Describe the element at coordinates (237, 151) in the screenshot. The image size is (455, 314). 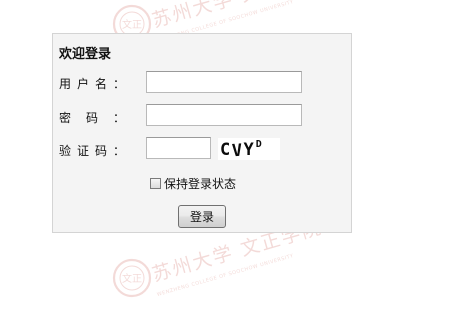
I see `captcha-char: V` at that location.